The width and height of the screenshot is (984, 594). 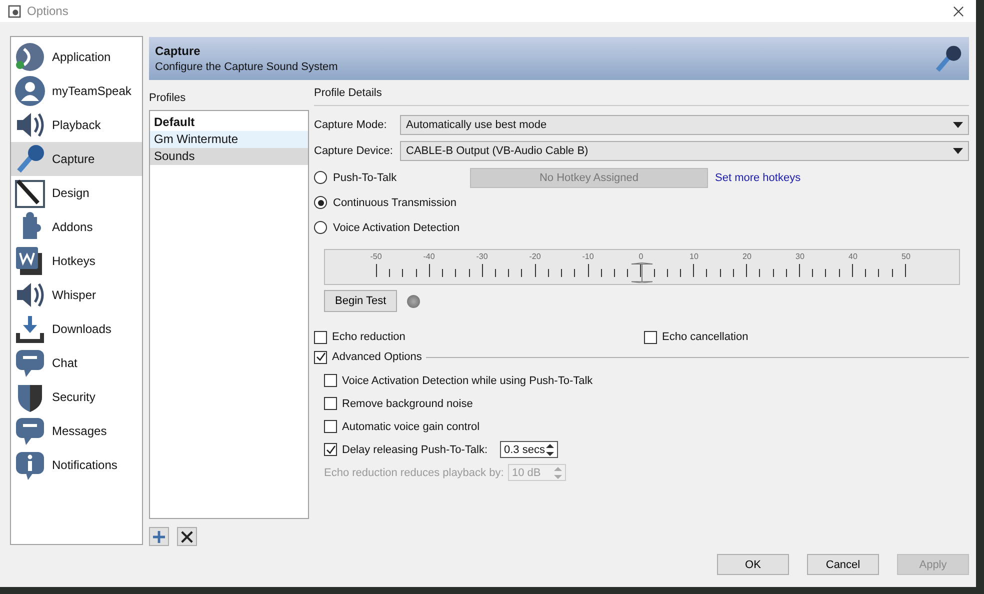 What do you see at coordinates (529, 449) in the screenshot?
I see `number-spinbox: 0.3 secs` at bounding box center [529, 449].